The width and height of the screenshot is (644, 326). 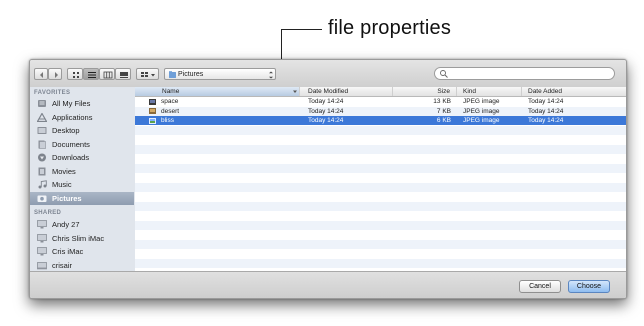 I want to click on sidebar-item-label: Music, so click(x=62, y=184).